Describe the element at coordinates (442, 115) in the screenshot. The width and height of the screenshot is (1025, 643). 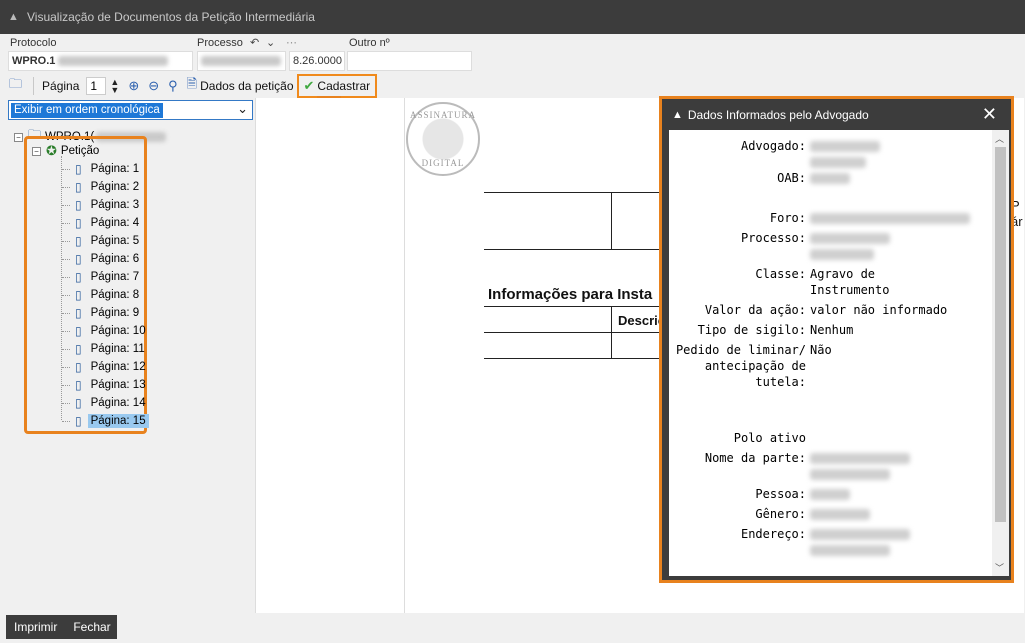
I see `seal-top-text: ASSINATURA` at that location.